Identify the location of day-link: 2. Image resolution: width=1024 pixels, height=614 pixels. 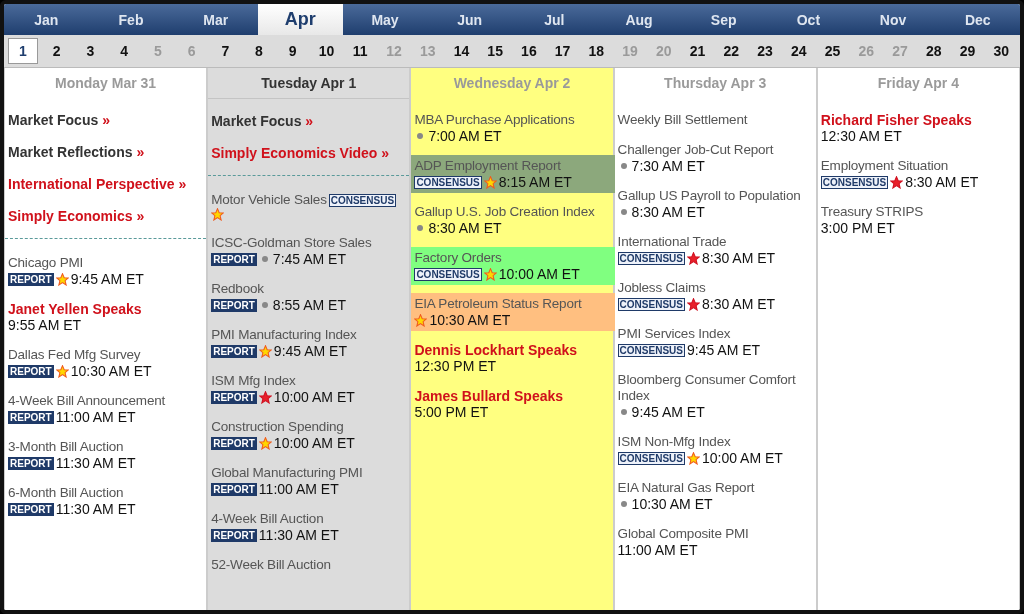
(56, 51).